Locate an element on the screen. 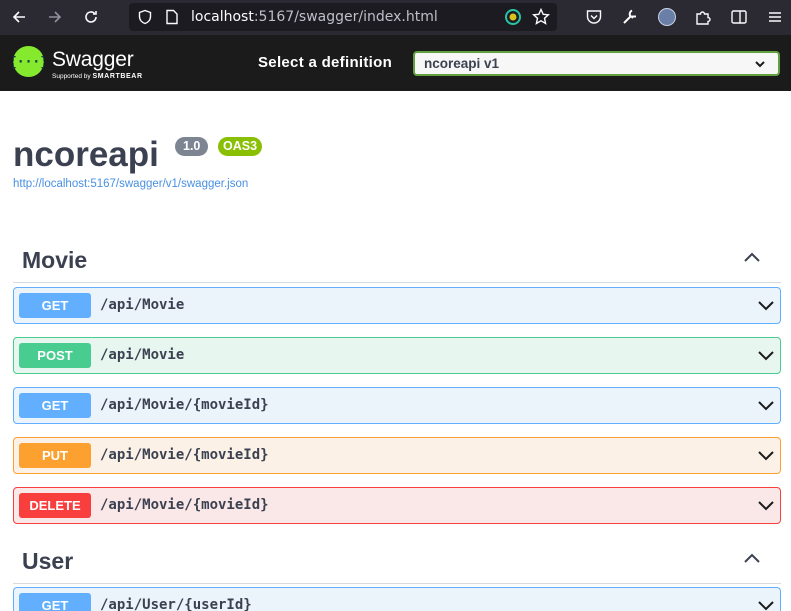  braces-icon: {···} is located at coordinates (28, 62).